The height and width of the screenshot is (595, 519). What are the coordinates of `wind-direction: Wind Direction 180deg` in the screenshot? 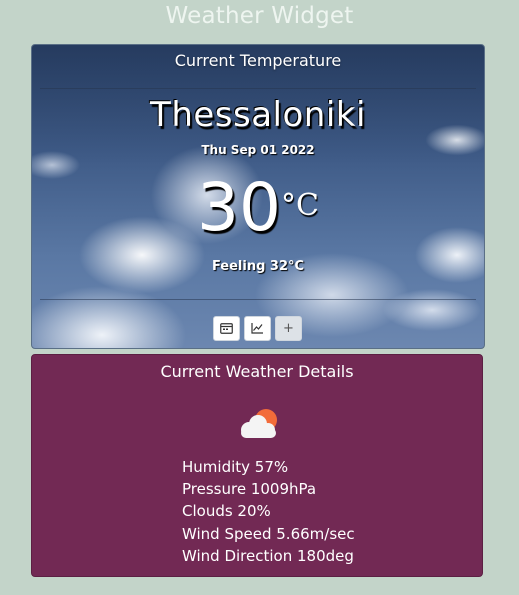 It's located at (268, 555).